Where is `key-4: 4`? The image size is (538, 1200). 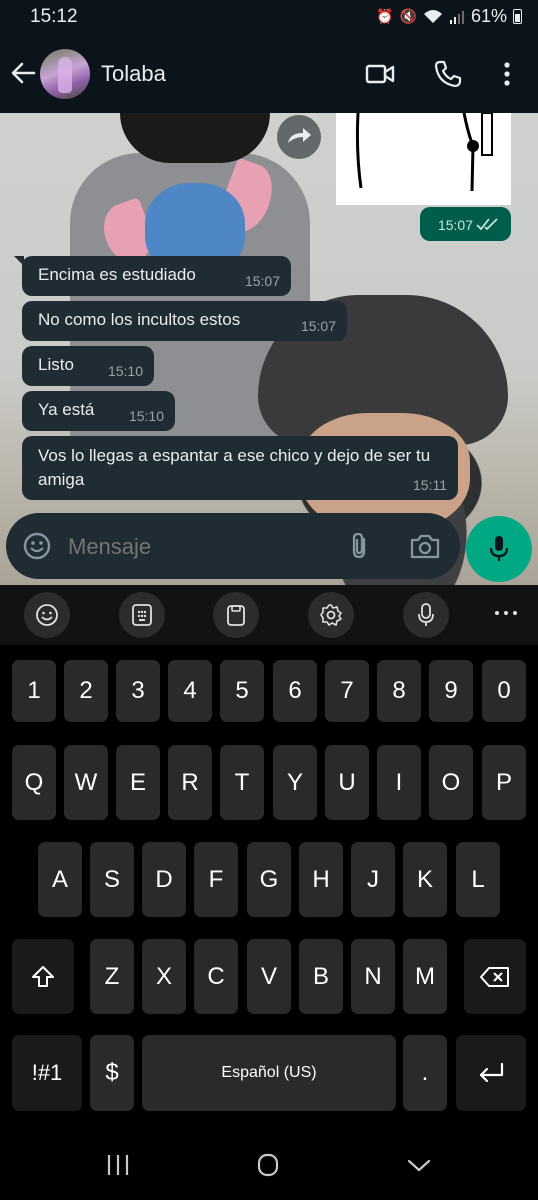 key-4: 4 is located at coordinates (190, 691).